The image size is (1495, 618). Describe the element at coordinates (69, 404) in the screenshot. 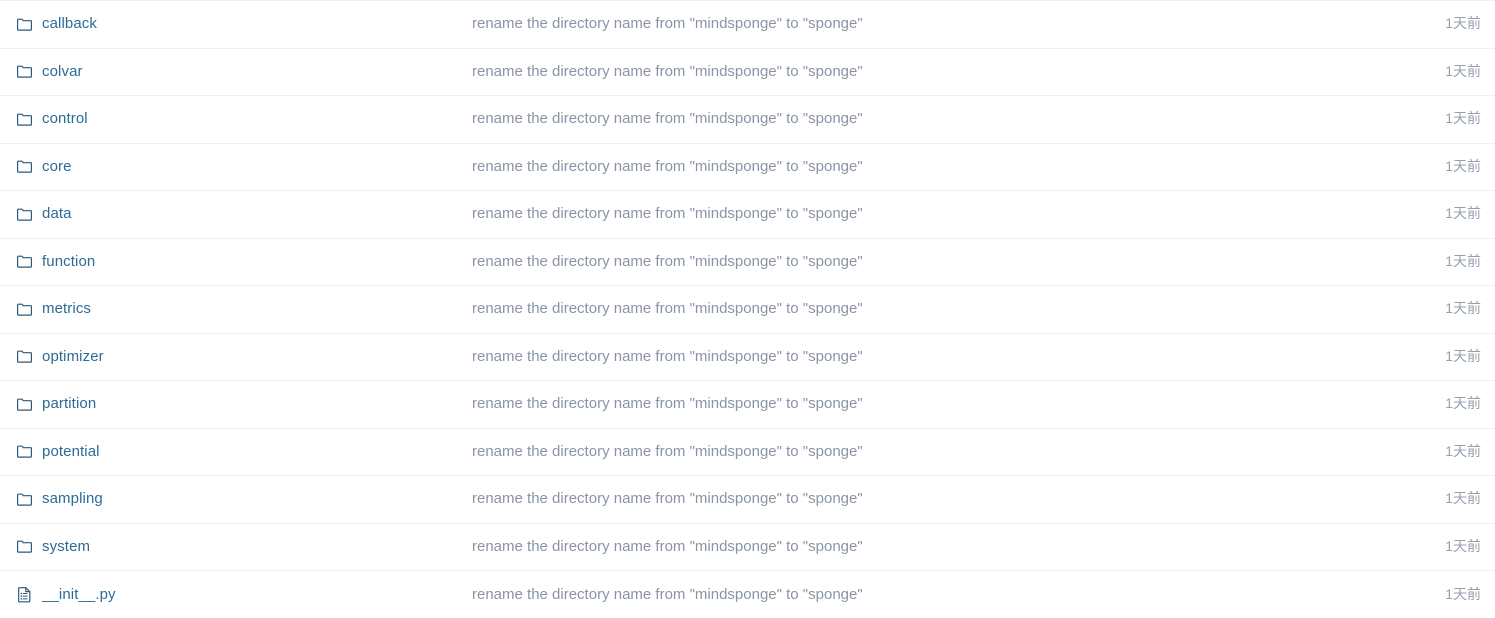

I see `file-name-link: partition` at that location.